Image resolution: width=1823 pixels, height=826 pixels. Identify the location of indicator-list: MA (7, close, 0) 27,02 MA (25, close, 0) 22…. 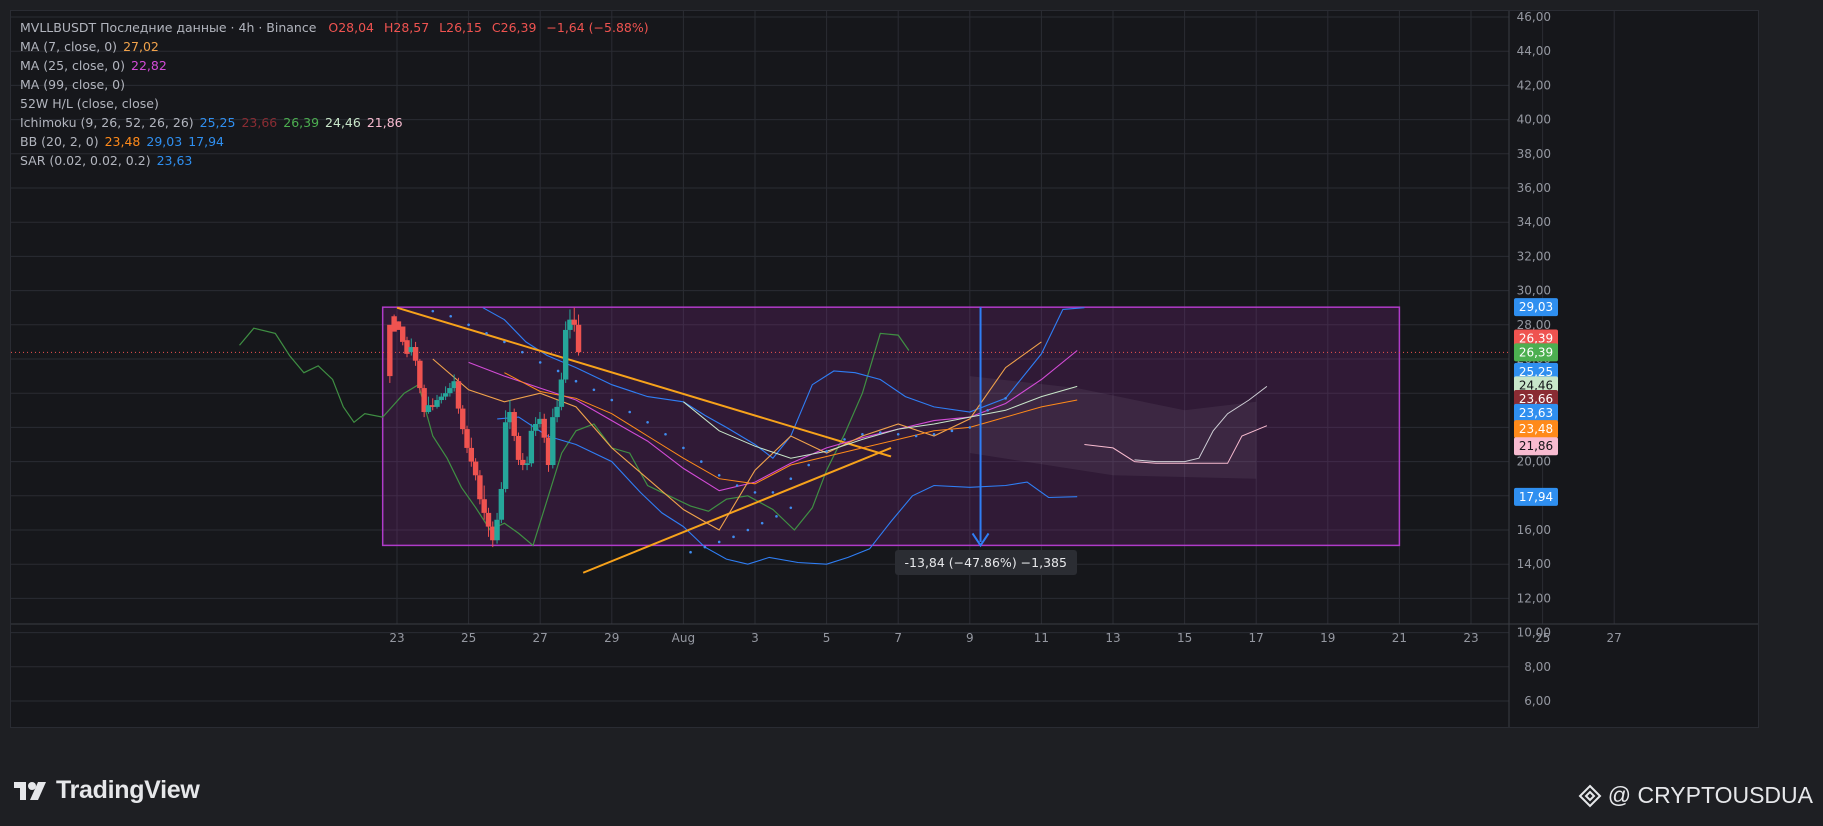
(334, 103).